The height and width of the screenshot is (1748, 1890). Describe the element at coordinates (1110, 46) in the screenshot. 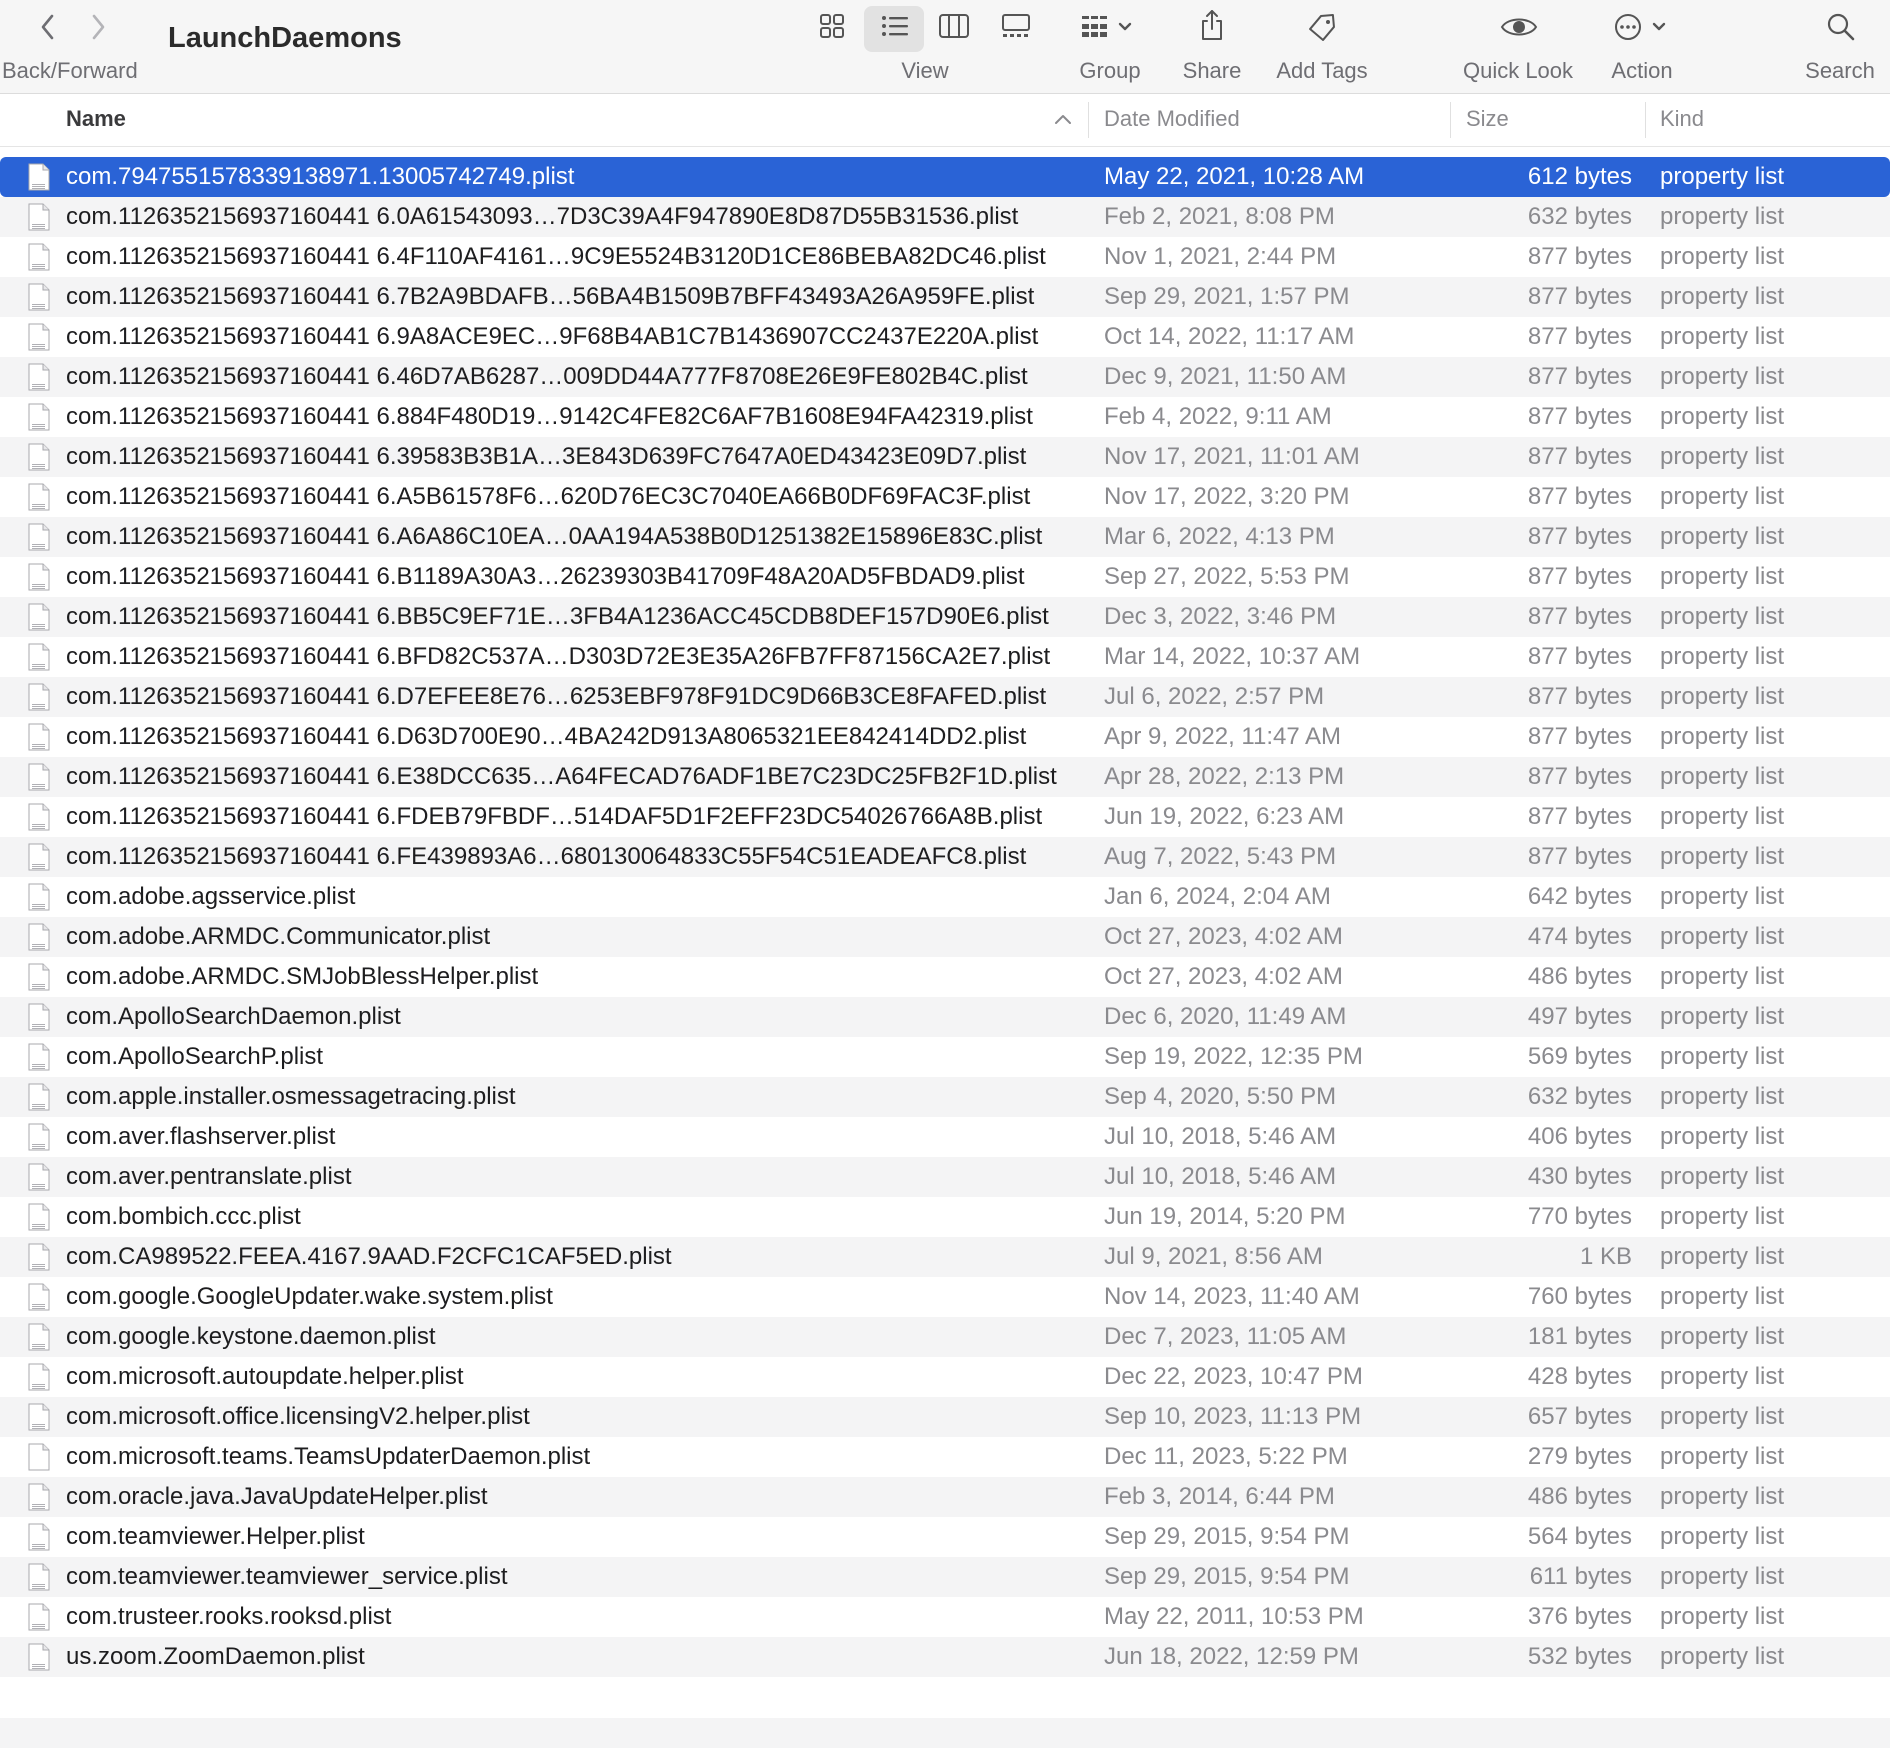

I see `group-button: Group` at that location.